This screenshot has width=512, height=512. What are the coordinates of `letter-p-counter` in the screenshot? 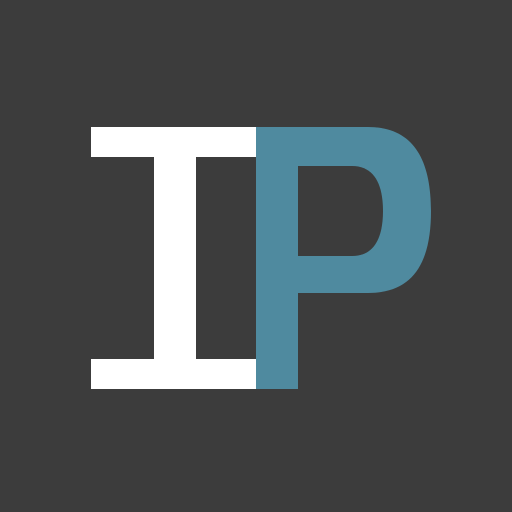 It's located at (340, 211).